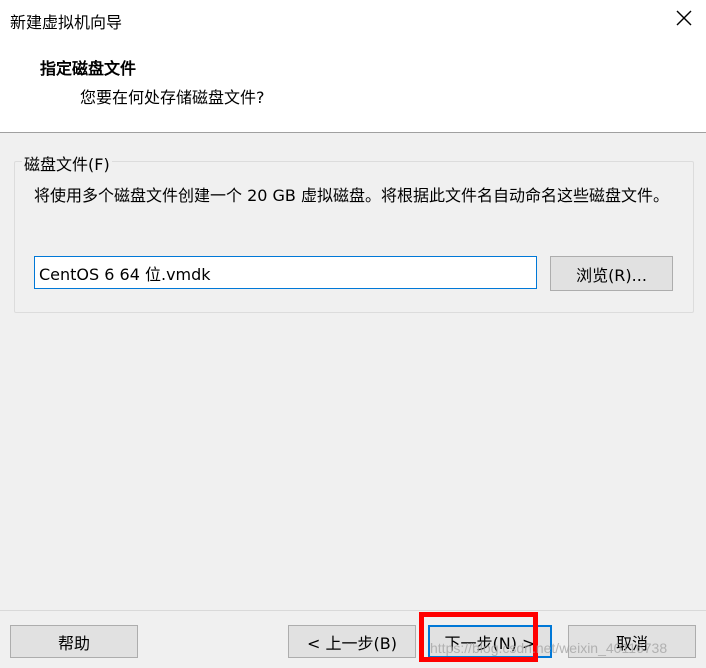  I want to click on window-title: 新建虚拟机向导, so click(66, 22).